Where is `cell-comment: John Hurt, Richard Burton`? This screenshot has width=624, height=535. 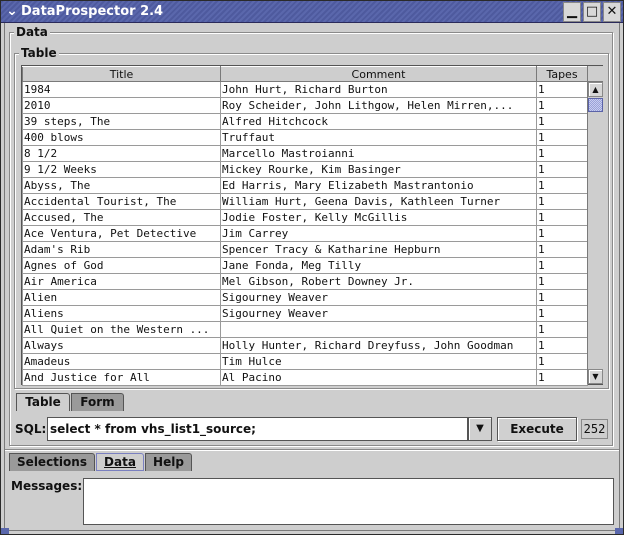
cell-comment: John Hurt, Richard Burton is located at coordinates (378, 89).